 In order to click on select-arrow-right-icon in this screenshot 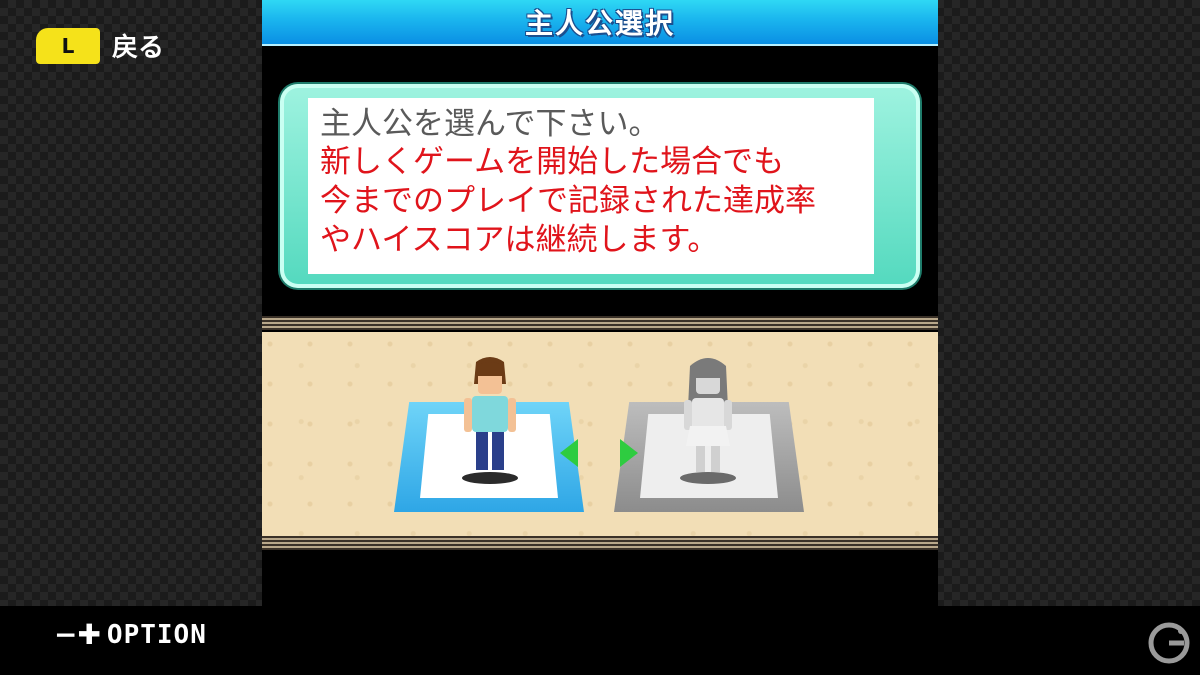, I will do `click(629, 453)`.